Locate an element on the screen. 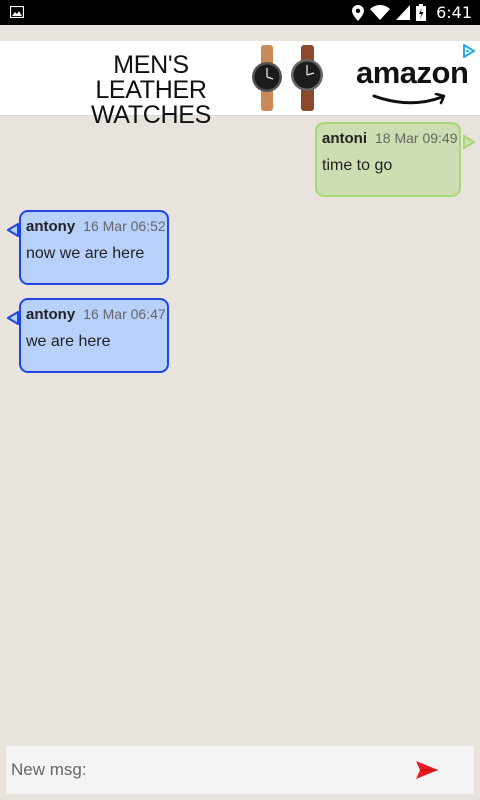  ad-headline: MEN'S LEATHER WATCHES is located at coordinates (151, 90).